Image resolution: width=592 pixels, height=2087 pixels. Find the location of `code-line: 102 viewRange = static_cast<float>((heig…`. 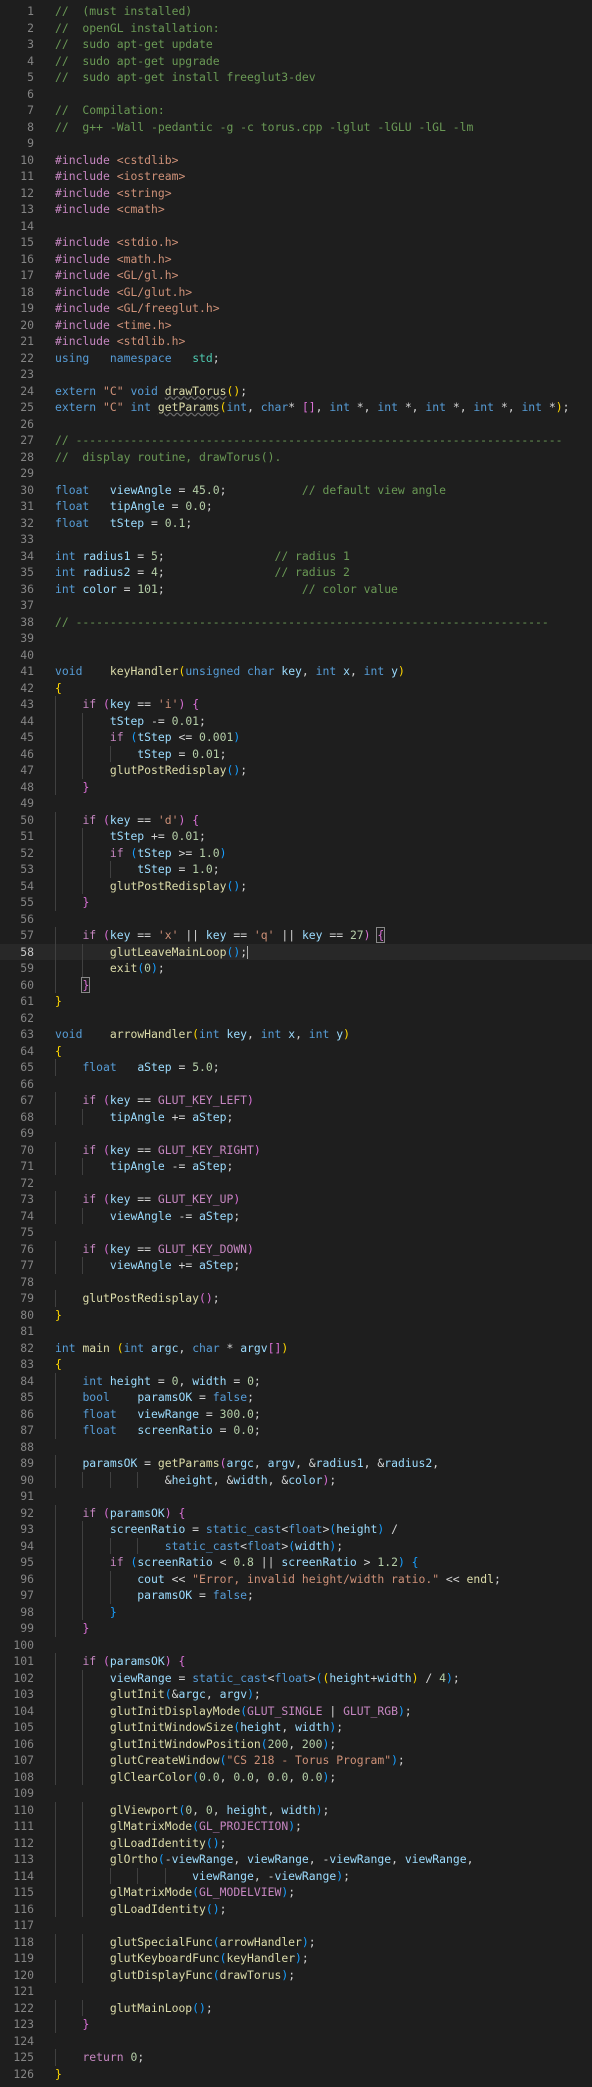

code-line: 102 viewRange = static_cast<float>((heig… is located at coordinates (296, 1677).